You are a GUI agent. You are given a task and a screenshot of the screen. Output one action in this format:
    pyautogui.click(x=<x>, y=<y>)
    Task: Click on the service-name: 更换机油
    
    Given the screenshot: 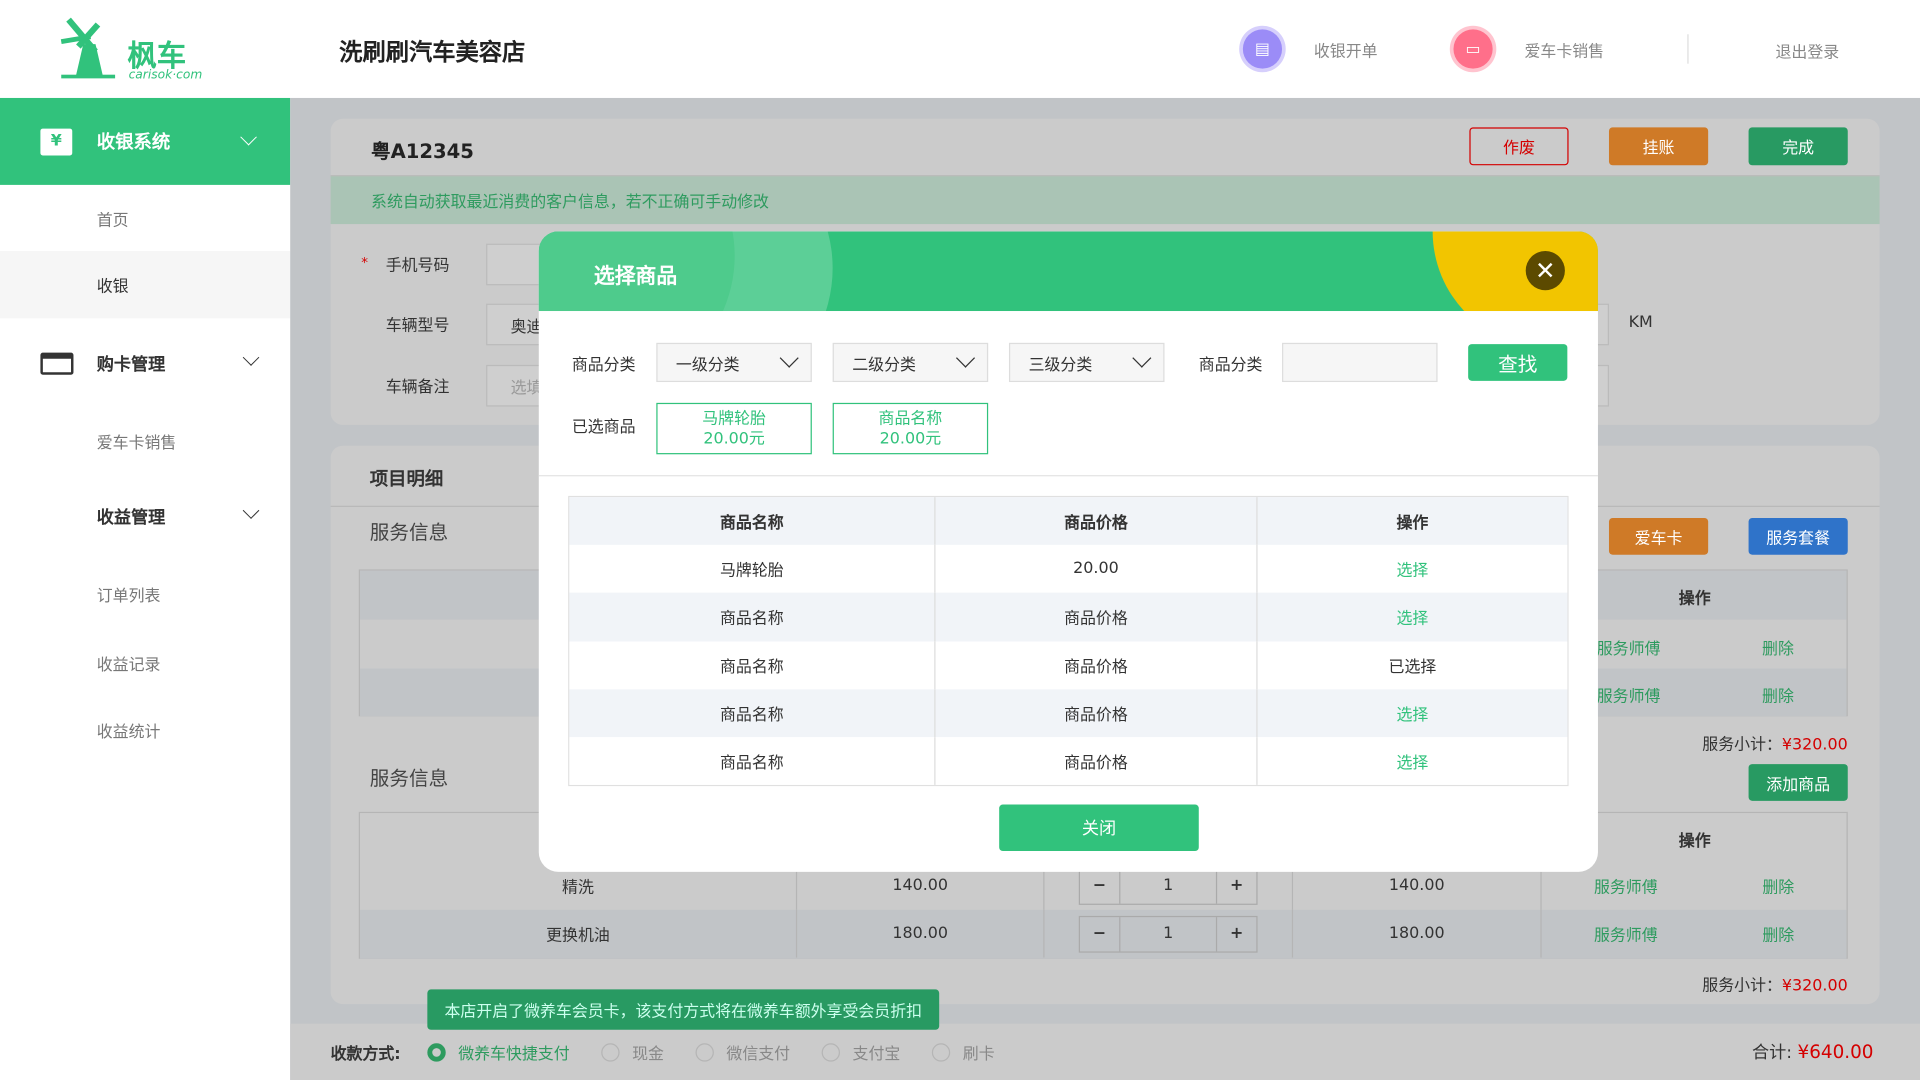 What is the action you would take?
    pyautogui.click(x=579, y=933)
    